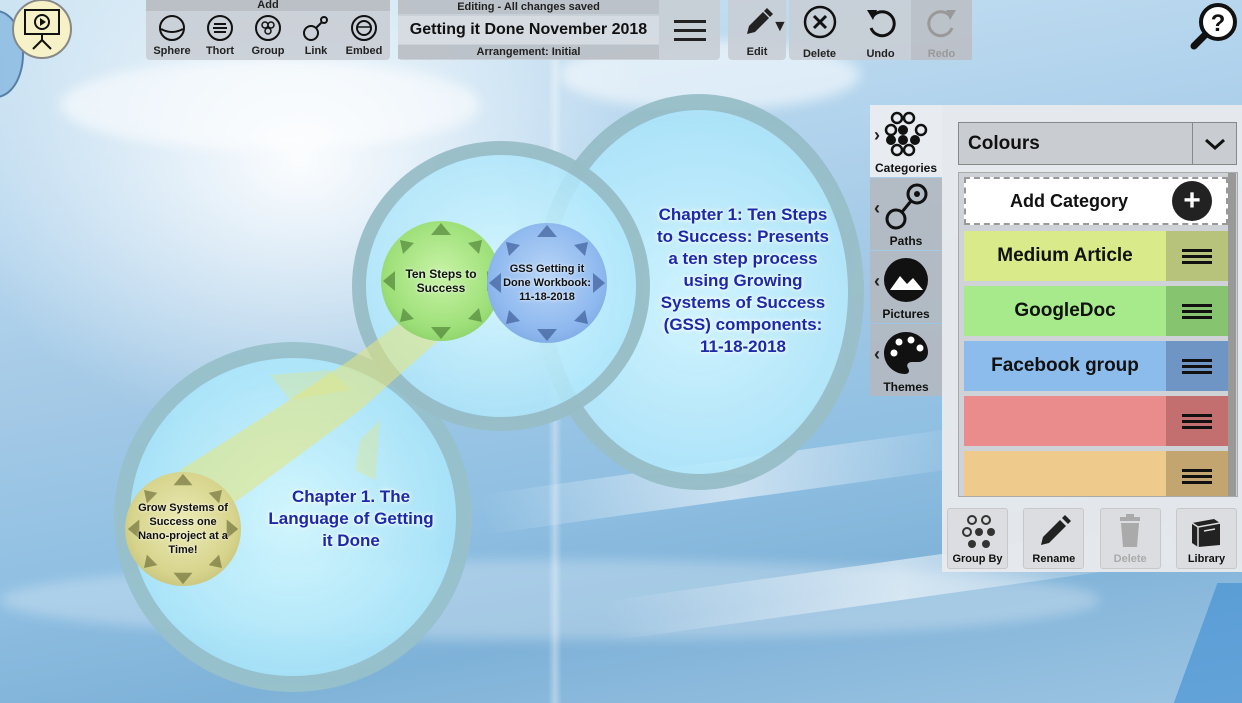  I want to click on group-by-button: Group By, so click(977, 538).